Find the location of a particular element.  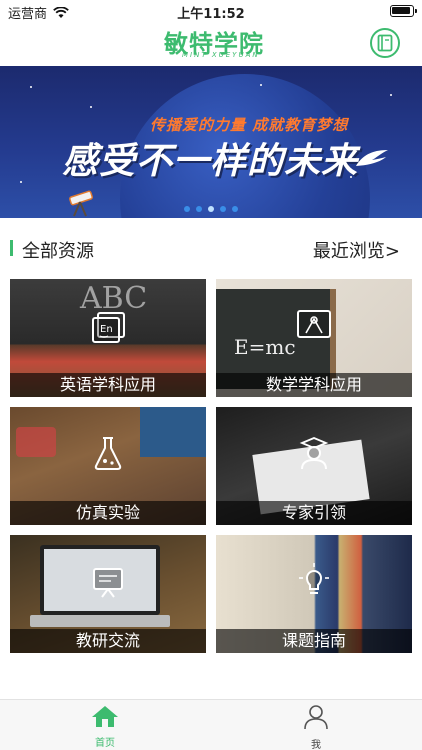

math-board-icon is located at coordinates (314, 324).